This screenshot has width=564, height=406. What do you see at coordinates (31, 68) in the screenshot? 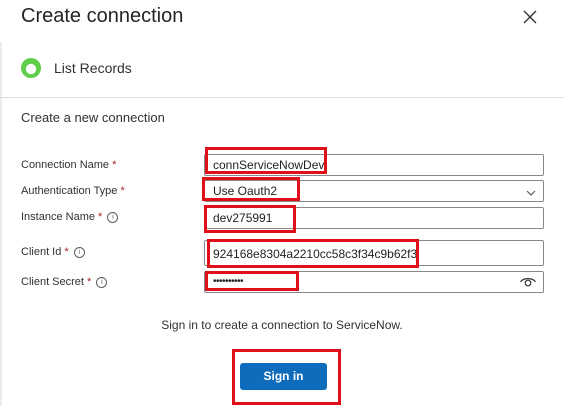
I see `servicenow-icon` at bounding box center [31, 68].